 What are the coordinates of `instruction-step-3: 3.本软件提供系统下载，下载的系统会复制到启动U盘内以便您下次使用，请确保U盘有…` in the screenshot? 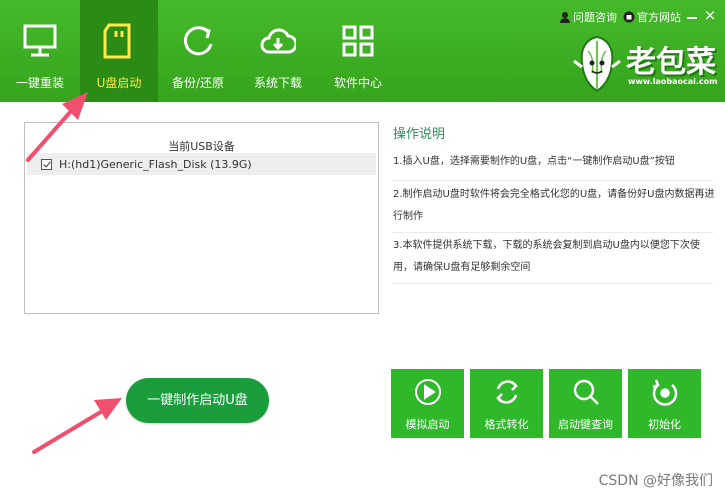 It's located at (546, 256).